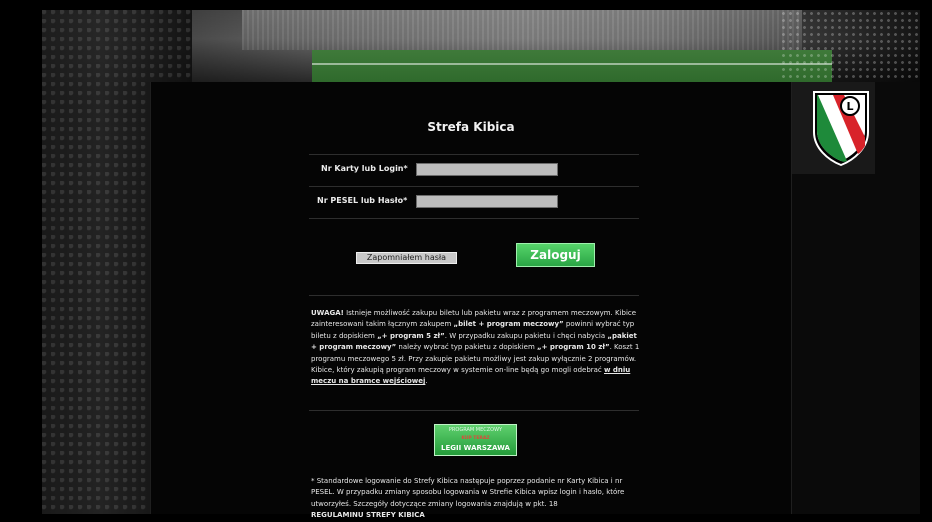  Describe the element at coordinates (487, 169) in the screenshot. I see `login-input` at that location.